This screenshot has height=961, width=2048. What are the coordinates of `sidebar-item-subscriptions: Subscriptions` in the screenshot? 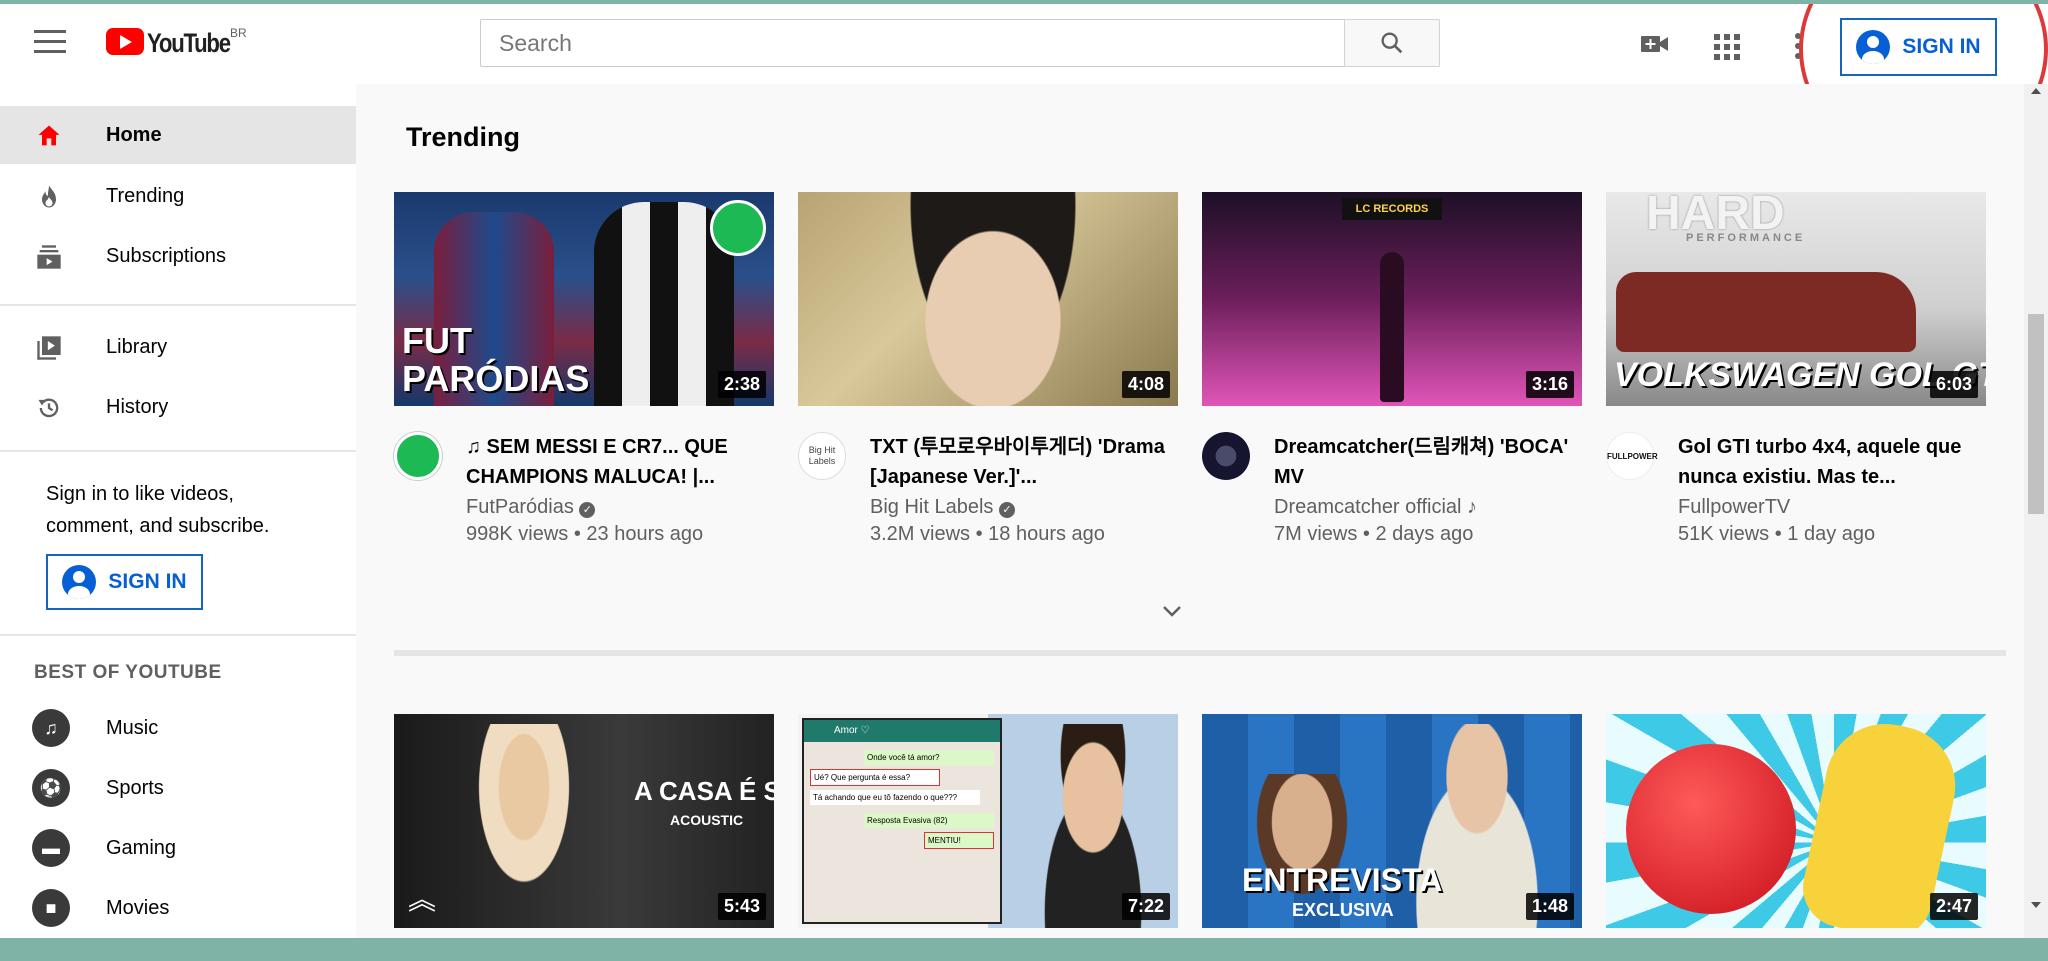 It's located at (178, 256).